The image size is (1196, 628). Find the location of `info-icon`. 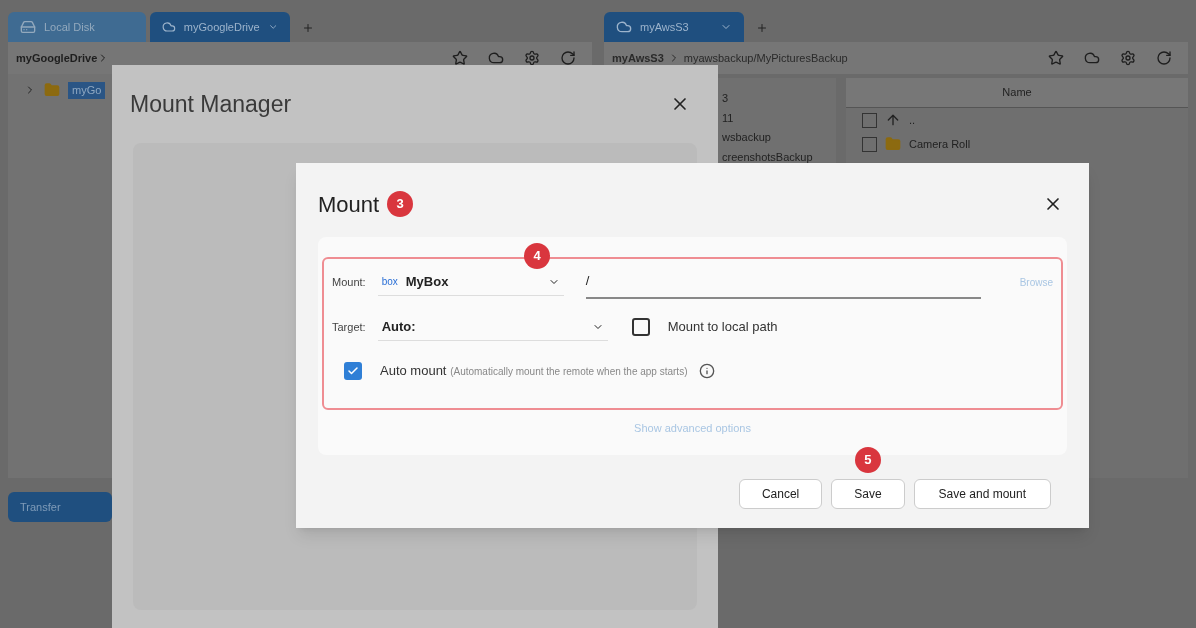

info-icon is located at coordinates (707, 371).